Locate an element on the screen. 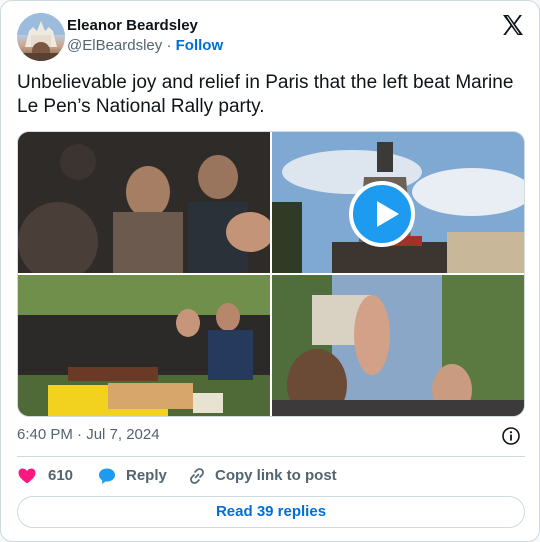 The height and width of the screenshot is (542, 540). heart-icon is located at coordinates (27, 476).